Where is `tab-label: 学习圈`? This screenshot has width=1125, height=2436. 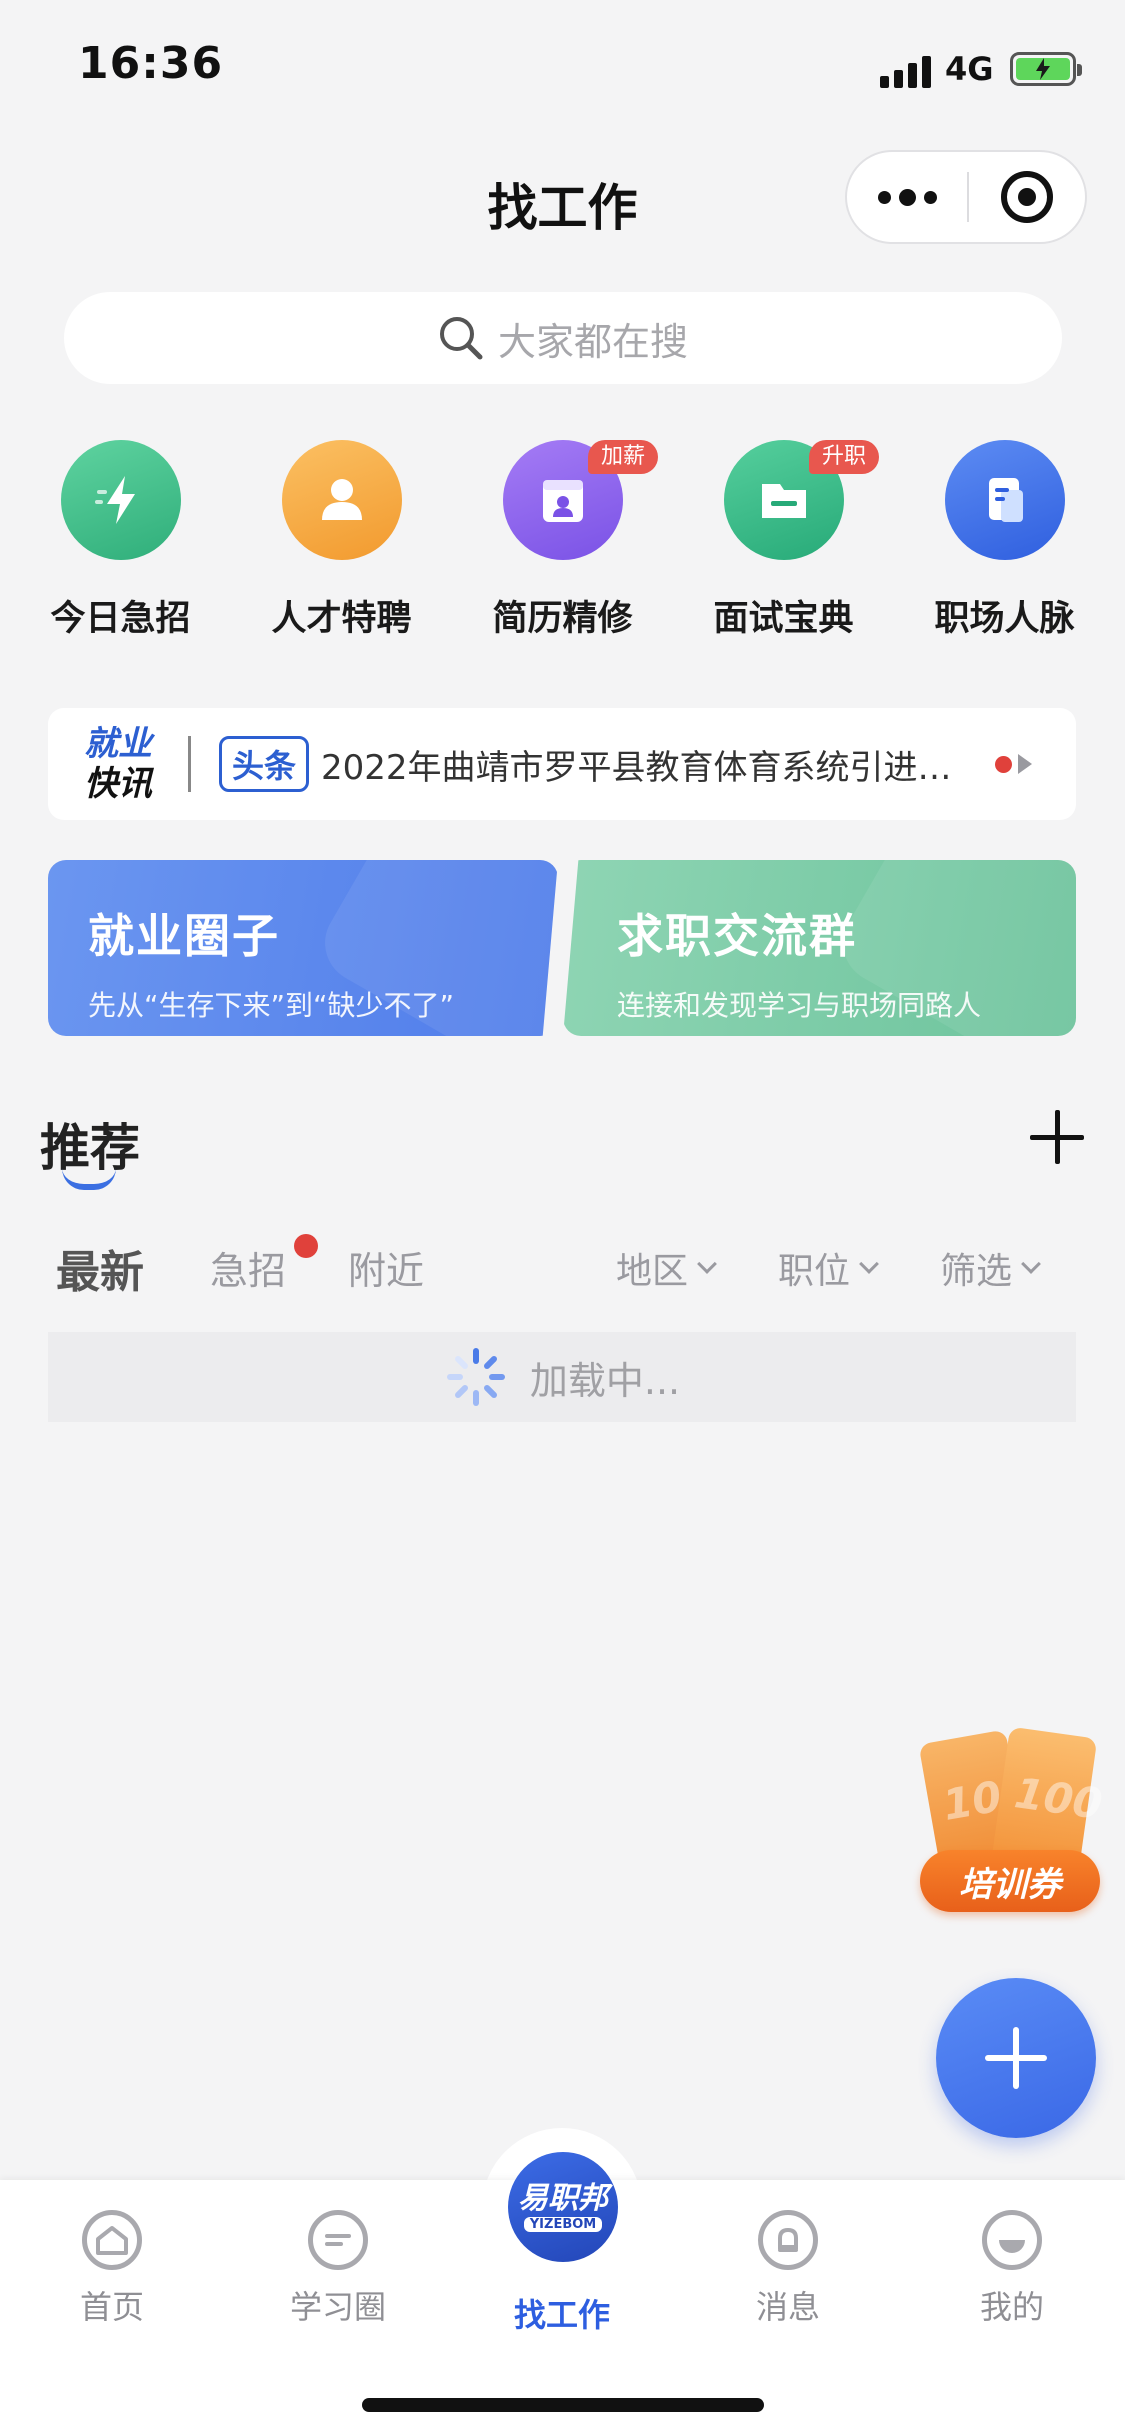 tab-label: 学习圈 is located at coordinates (337, 2307).